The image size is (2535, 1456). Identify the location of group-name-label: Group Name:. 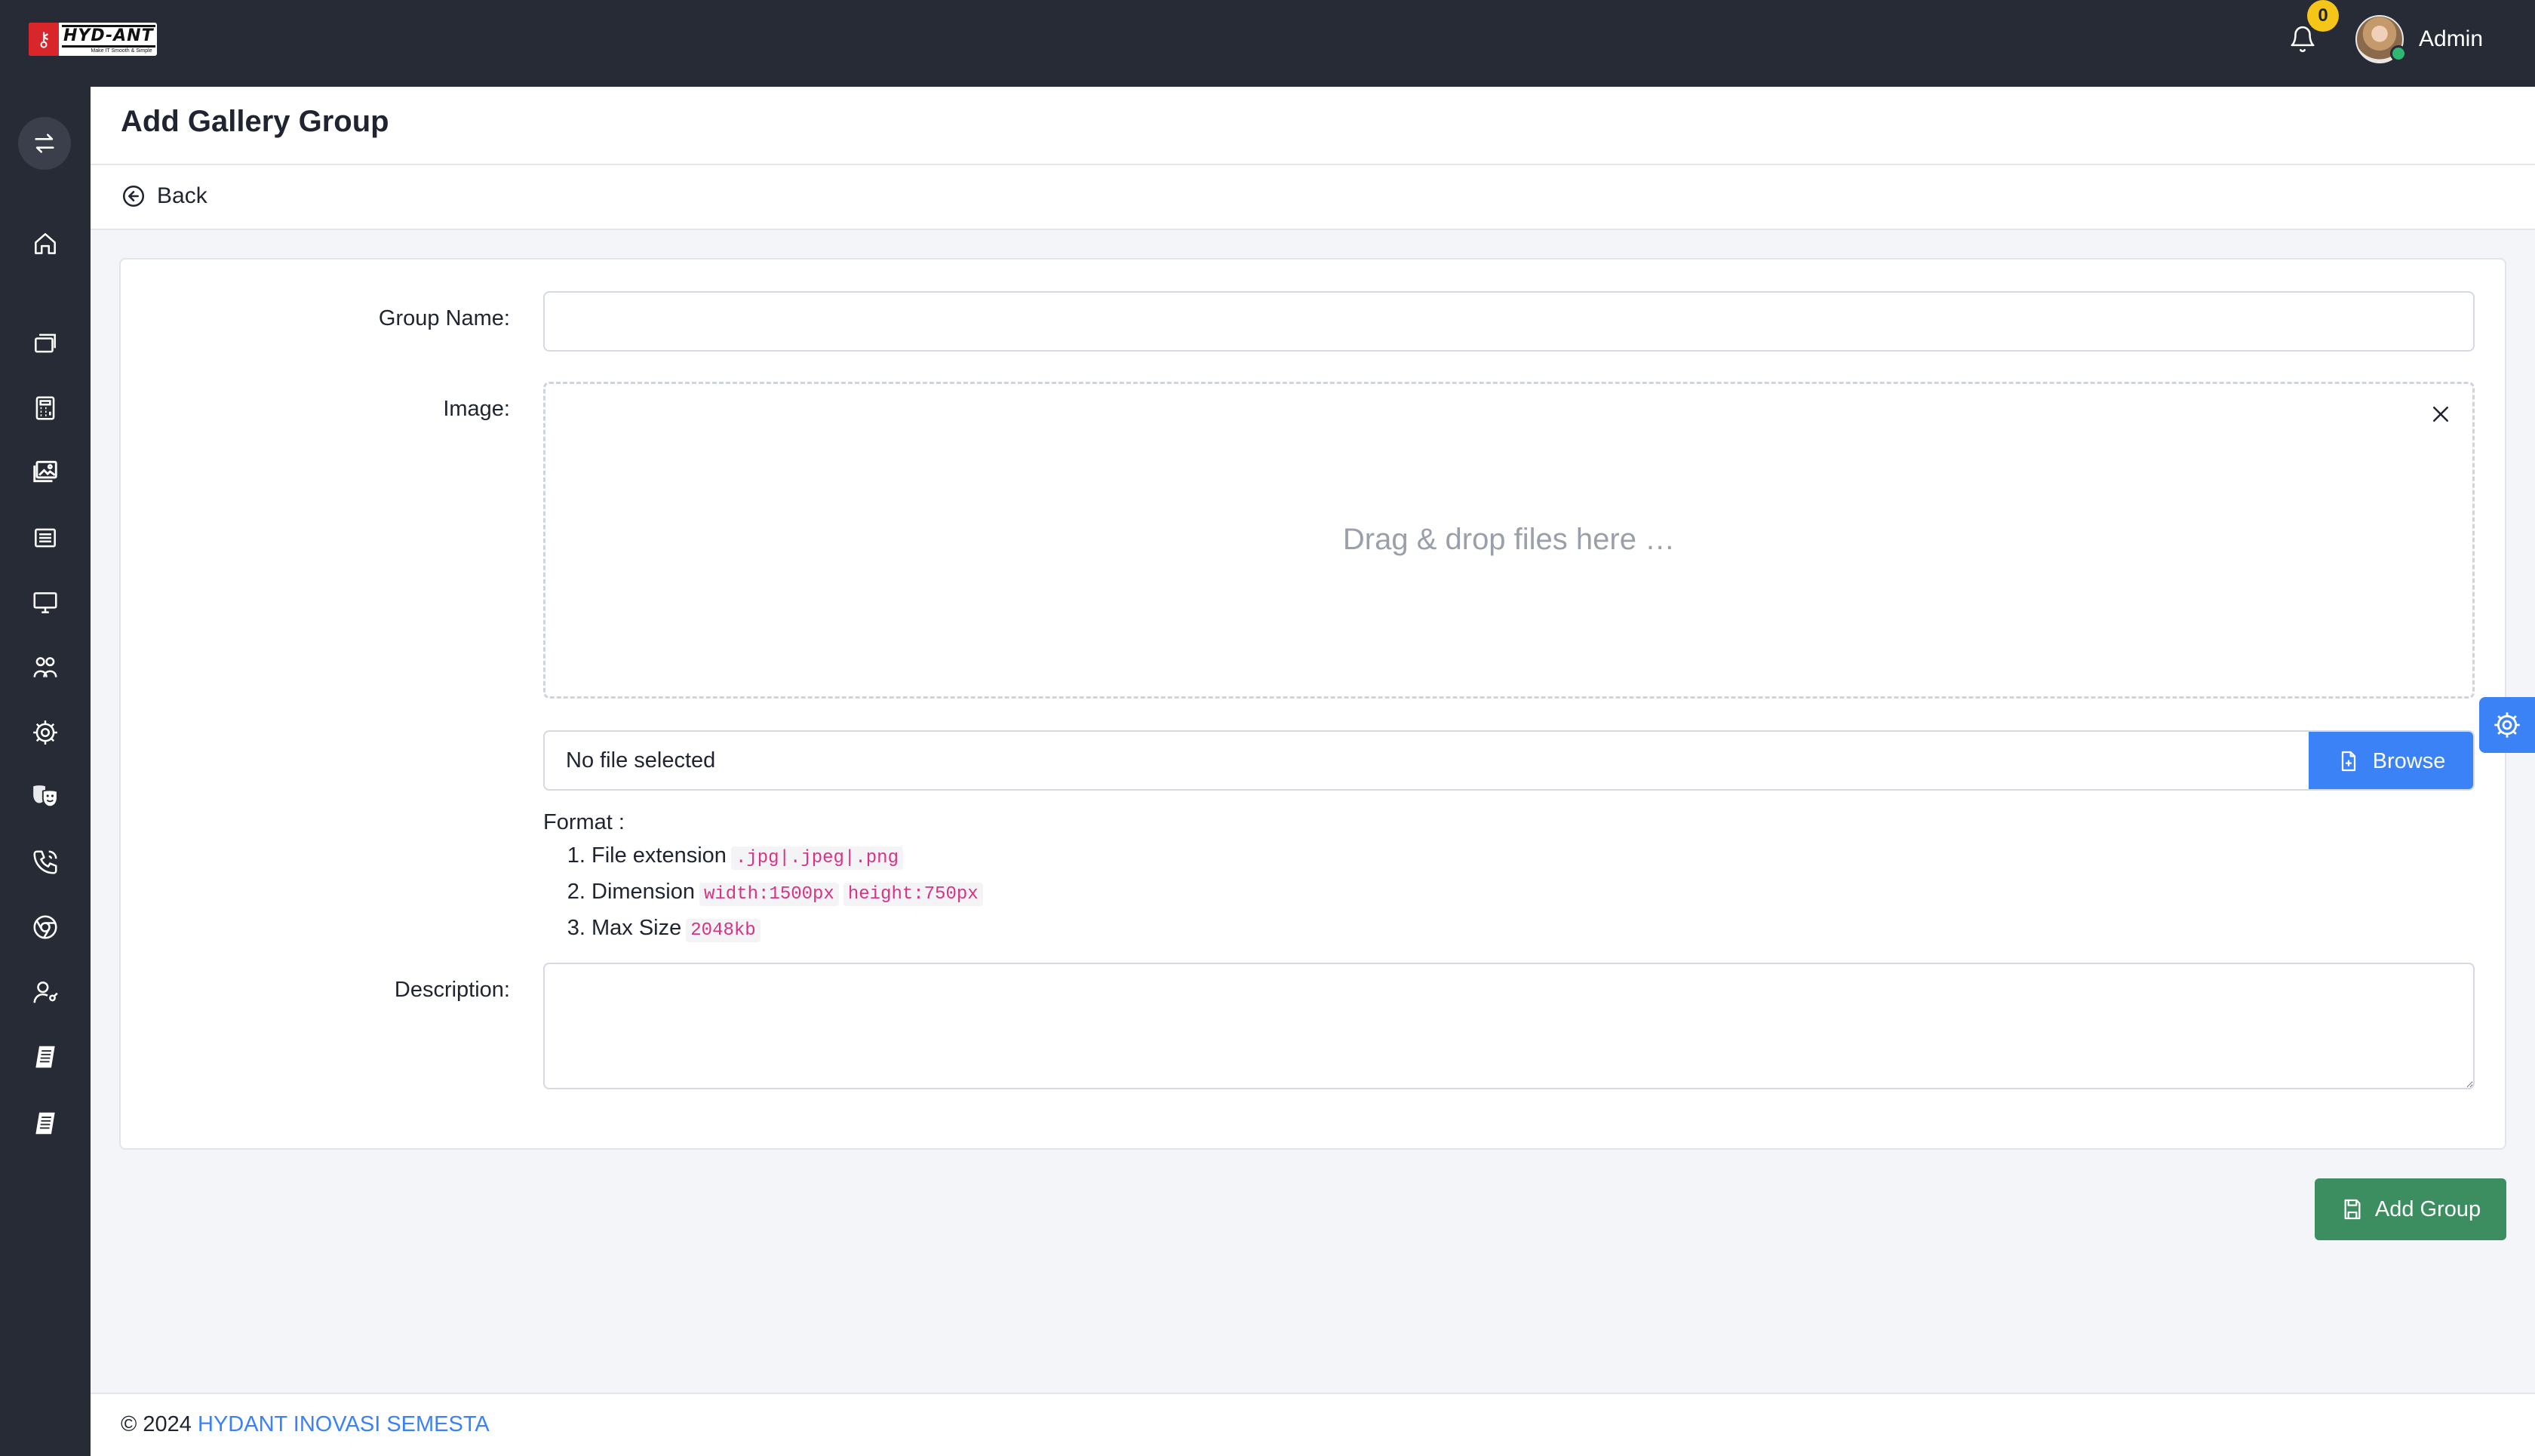
(444, 318).